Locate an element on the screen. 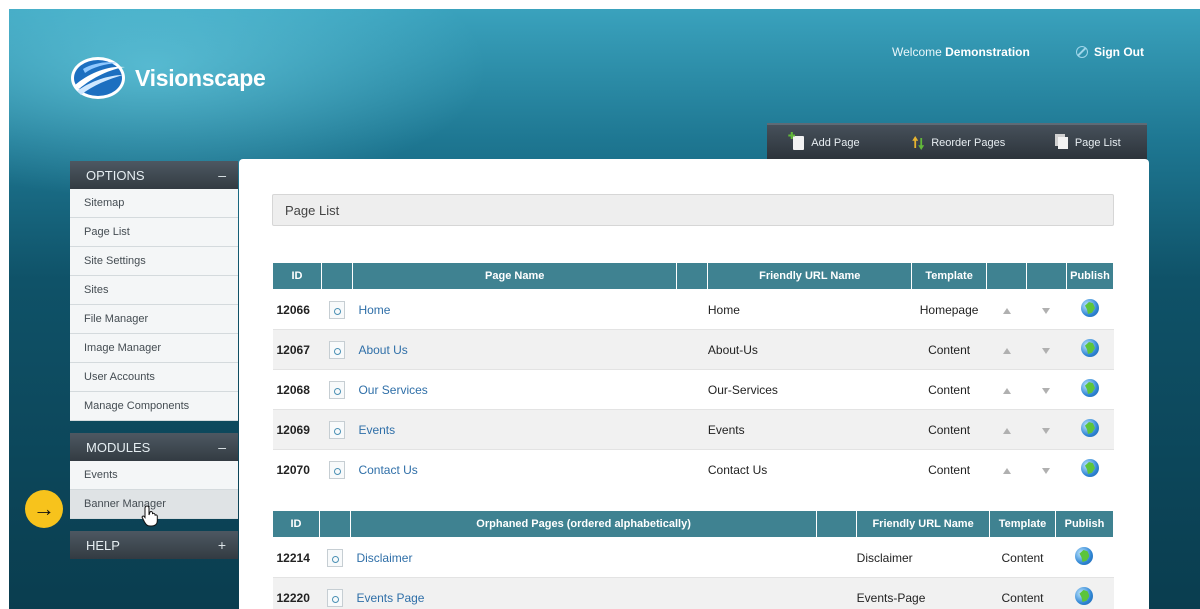 This screenshot has width=1200, height=609. table-row: 12069 Events Events Content is located at coordinates (693, 429).